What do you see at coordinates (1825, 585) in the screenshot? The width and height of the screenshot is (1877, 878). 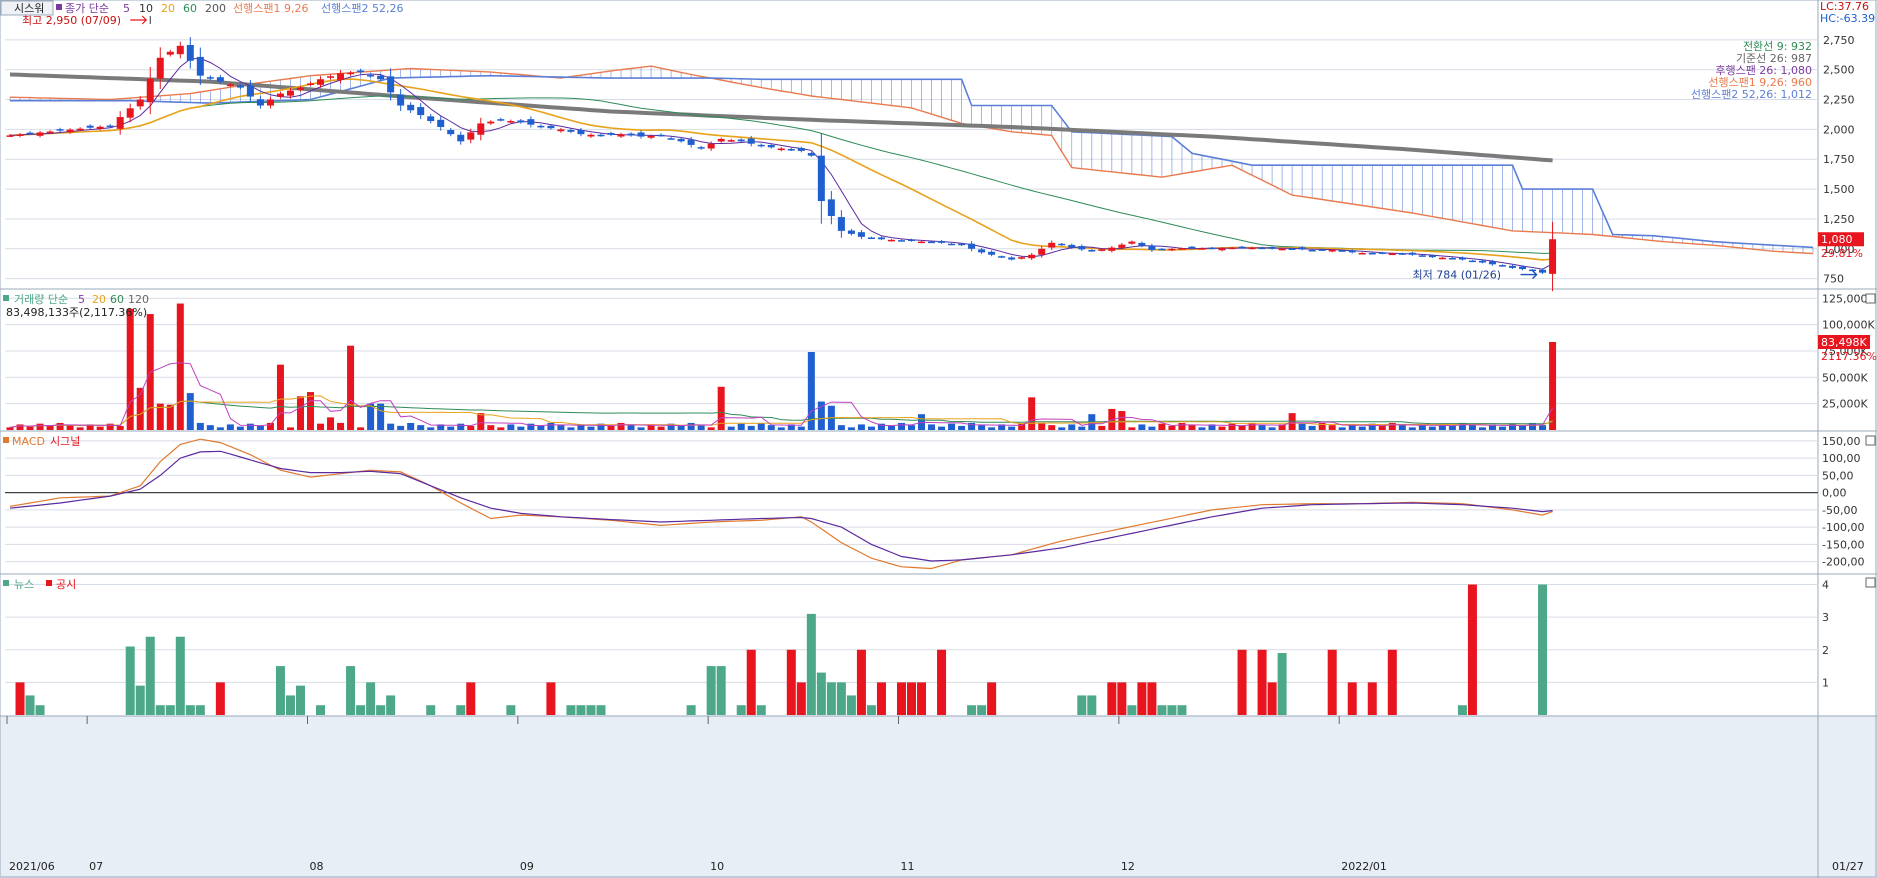 I see `news-tick-label: 4` at bounding box center [1825, 585].